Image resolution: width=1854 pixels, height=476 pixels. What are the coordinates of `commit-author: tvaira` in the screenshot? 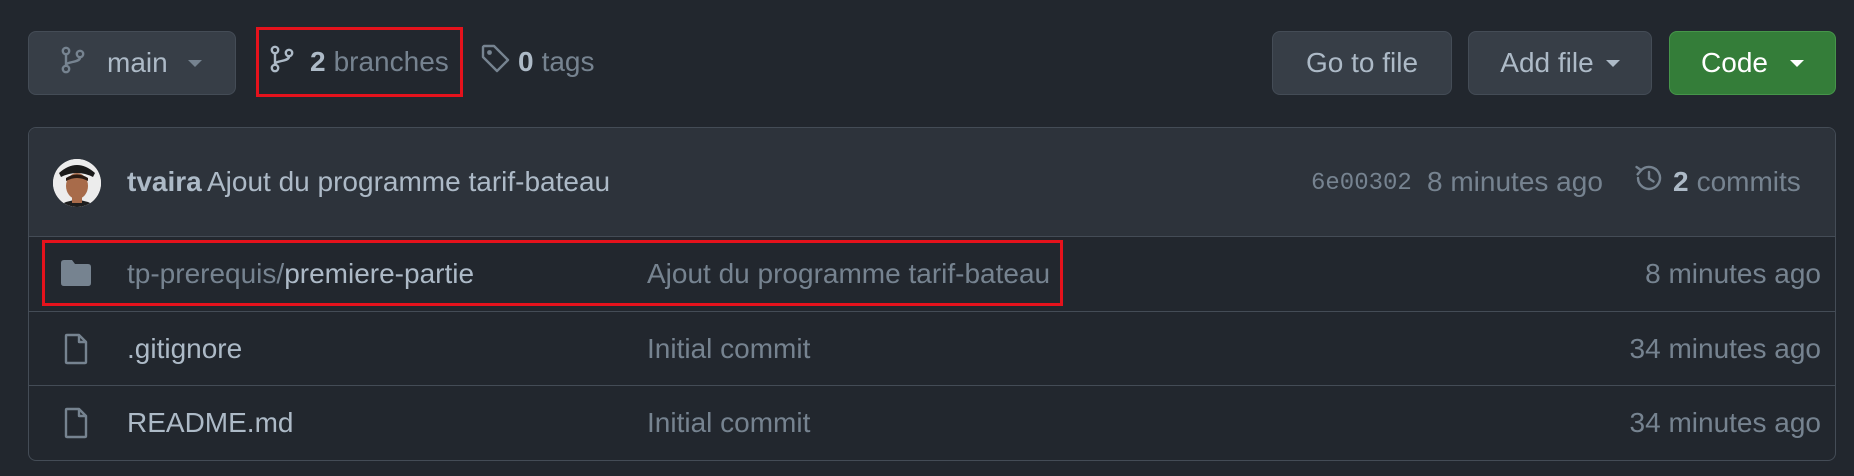 It's located at (164, 182).